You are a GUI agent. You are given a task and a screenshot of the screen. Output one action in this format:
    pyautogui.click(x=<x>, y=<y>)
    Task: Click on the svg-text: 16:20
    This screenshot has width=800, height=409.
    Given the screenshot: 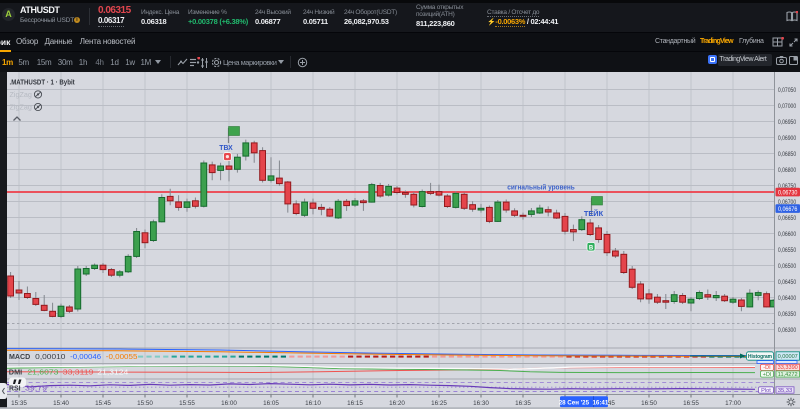 What is the action you would take?
    pyautogui.click(x=397, y=403)
    